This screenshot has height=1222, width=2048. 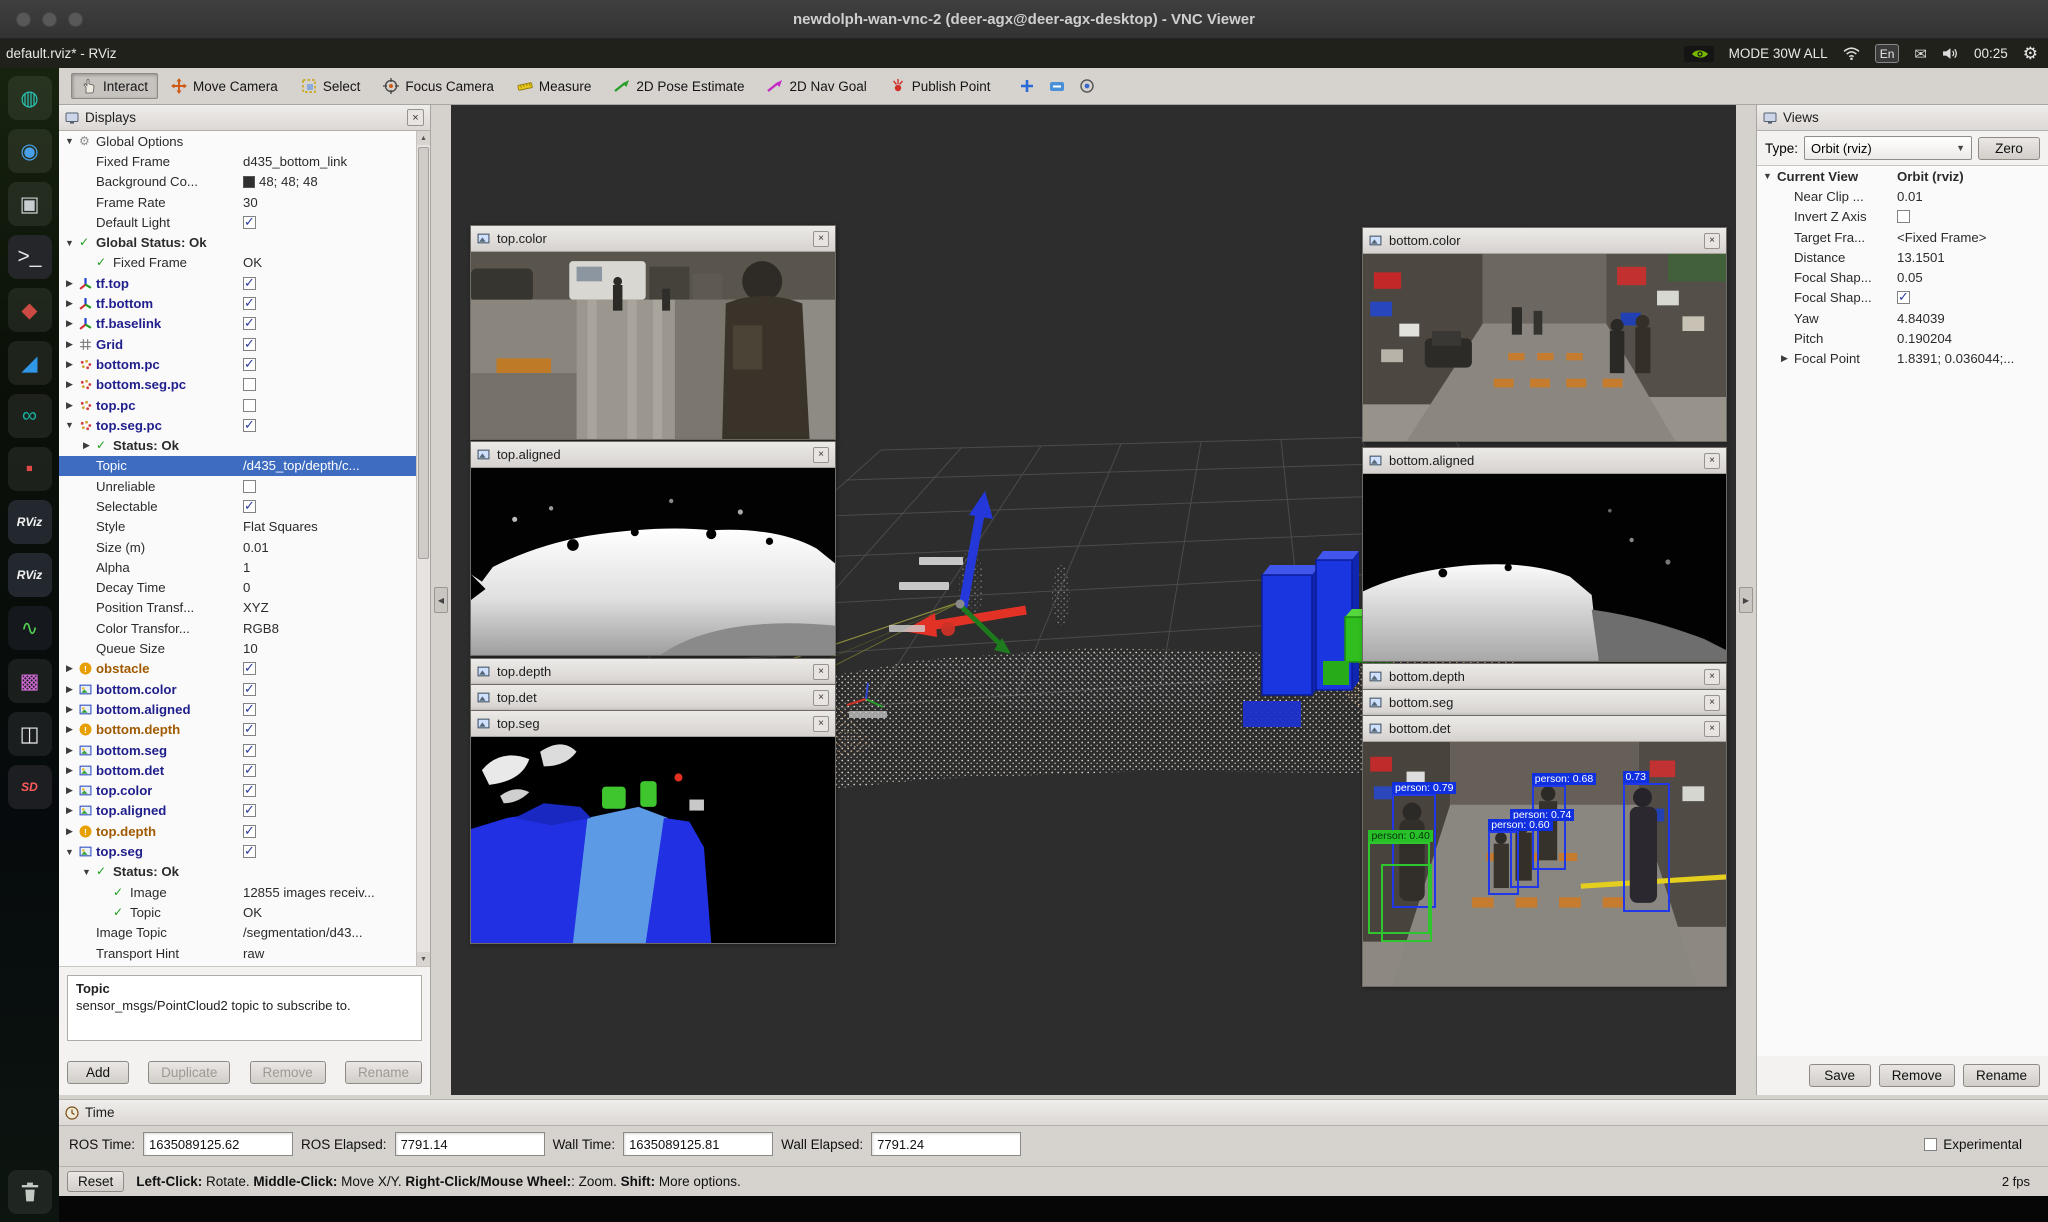 I want to click on keyboard-layout-indicator: En, so click(x=1887, y=53).